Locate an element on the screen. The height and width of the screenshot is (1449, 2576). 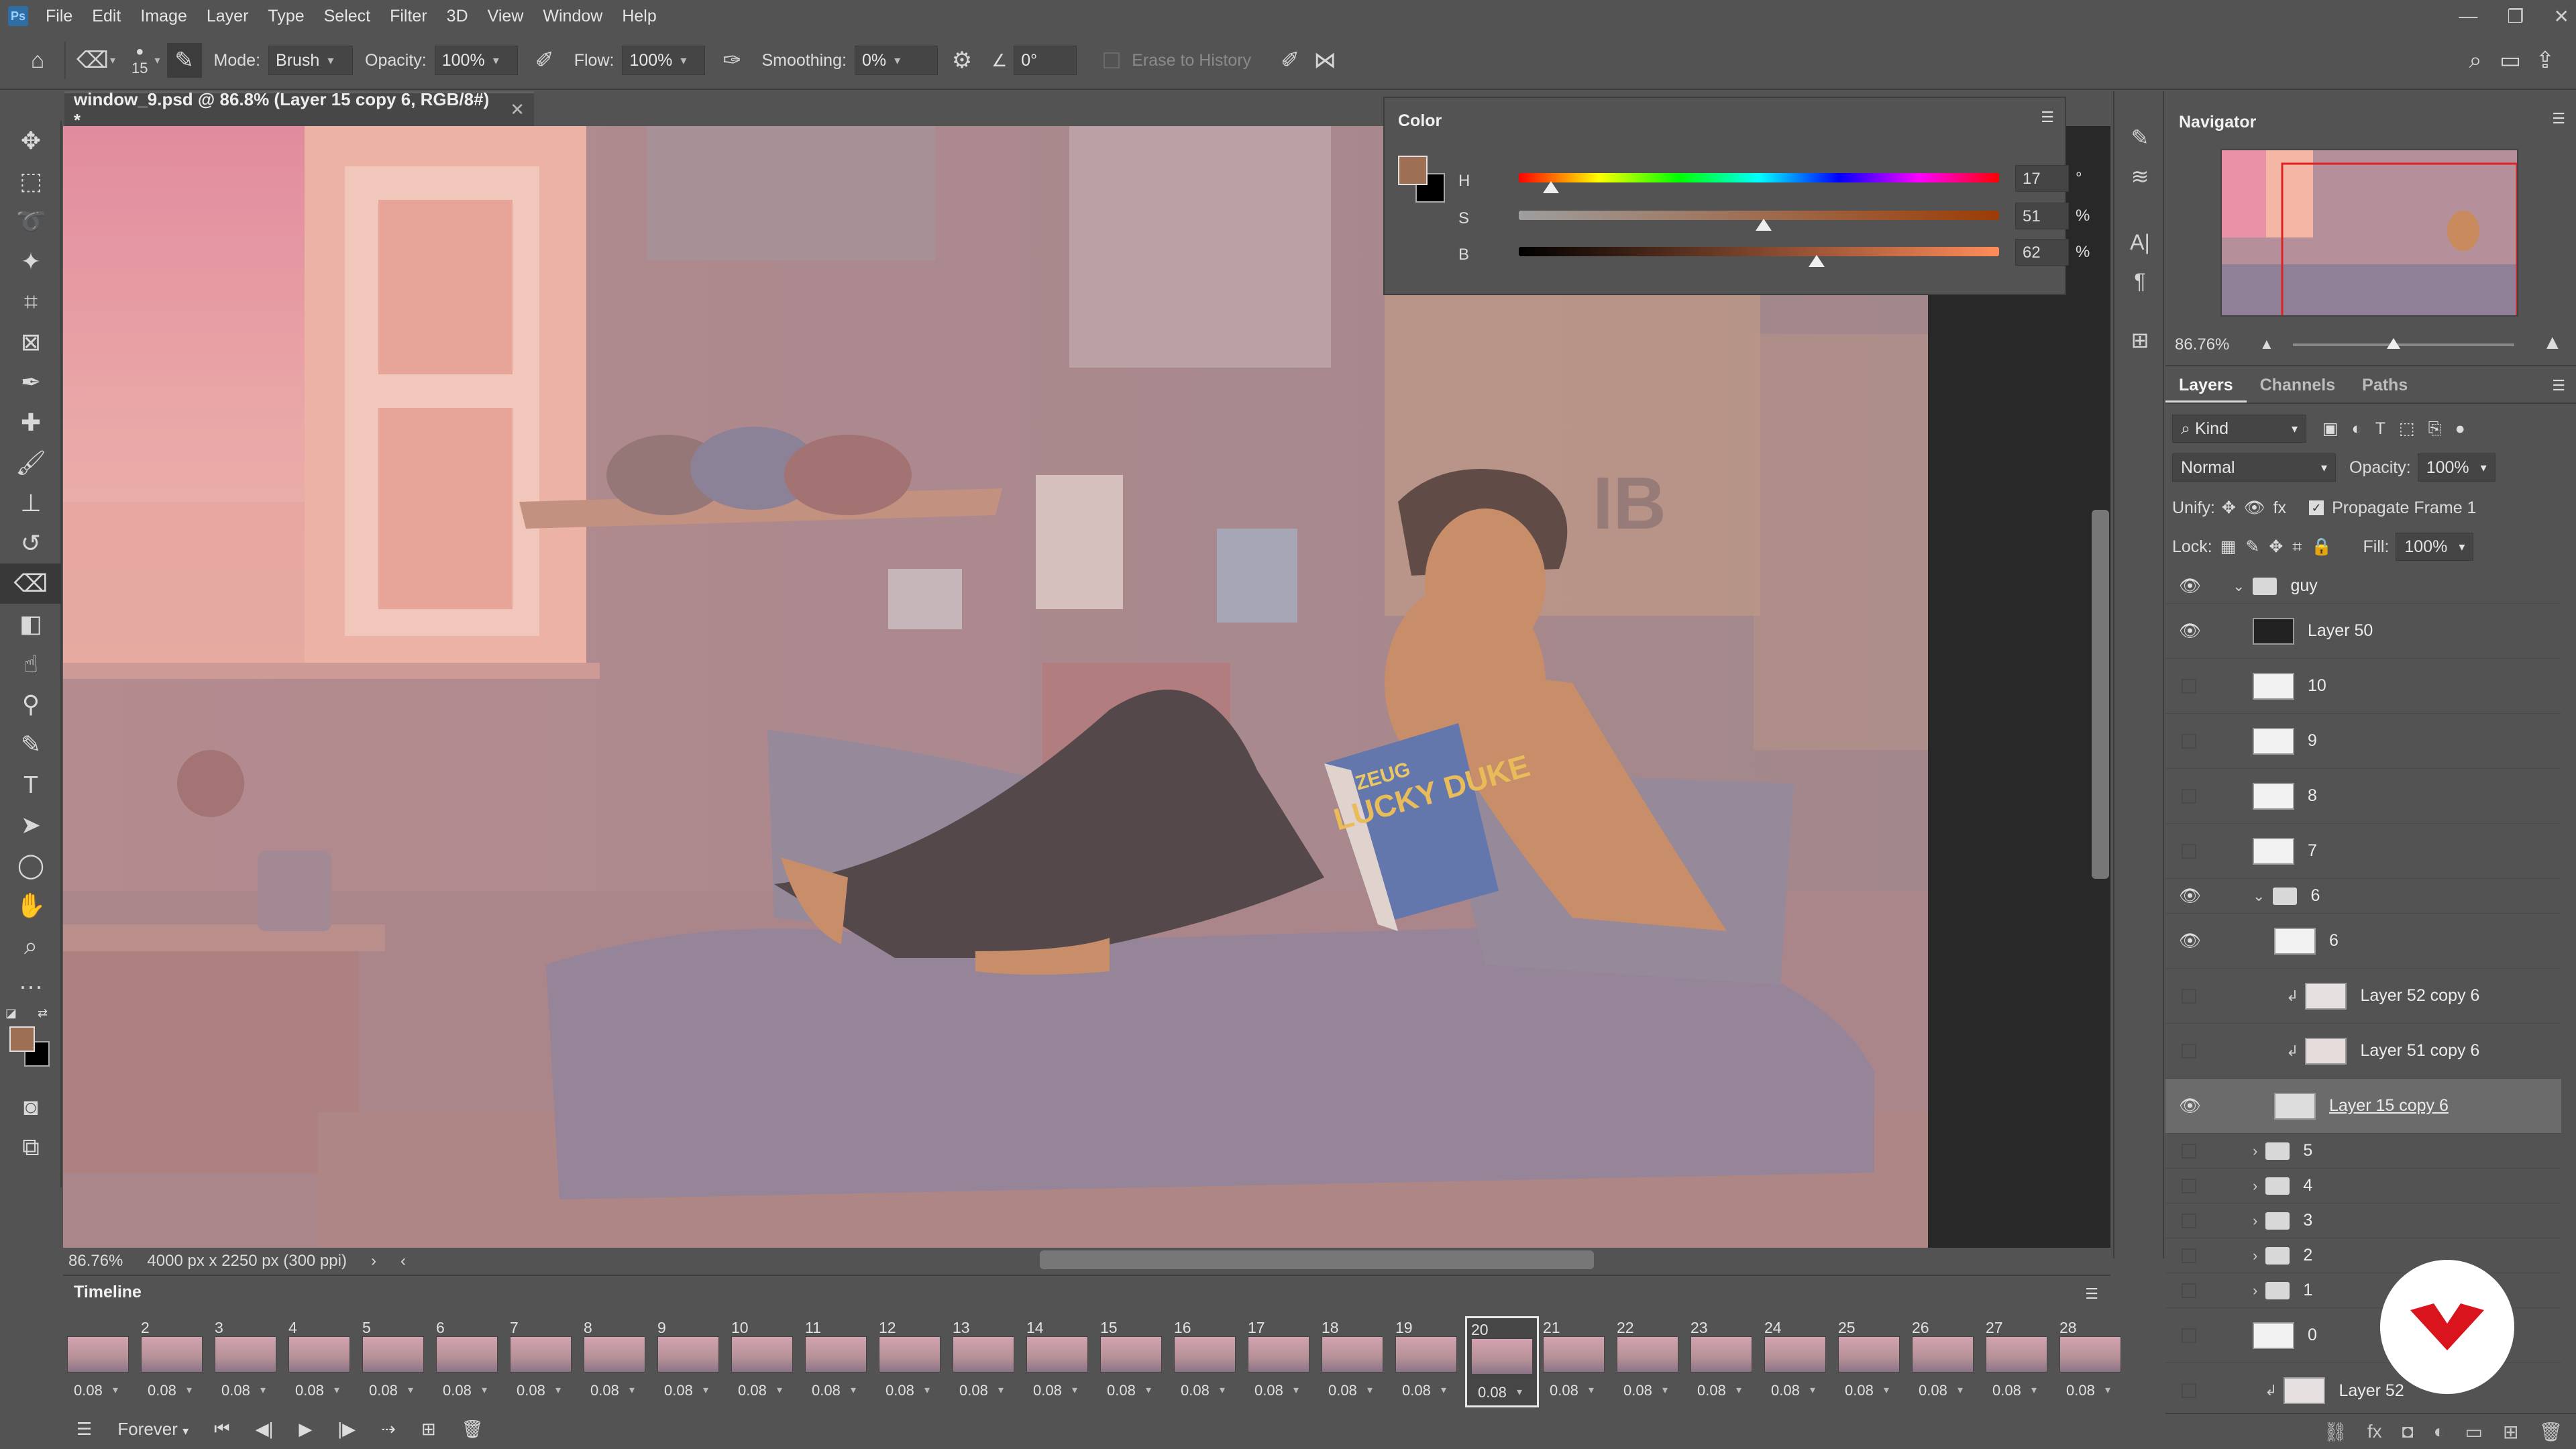
filter-pixel-icon: ▣ is located at coordinates (2330, 429).